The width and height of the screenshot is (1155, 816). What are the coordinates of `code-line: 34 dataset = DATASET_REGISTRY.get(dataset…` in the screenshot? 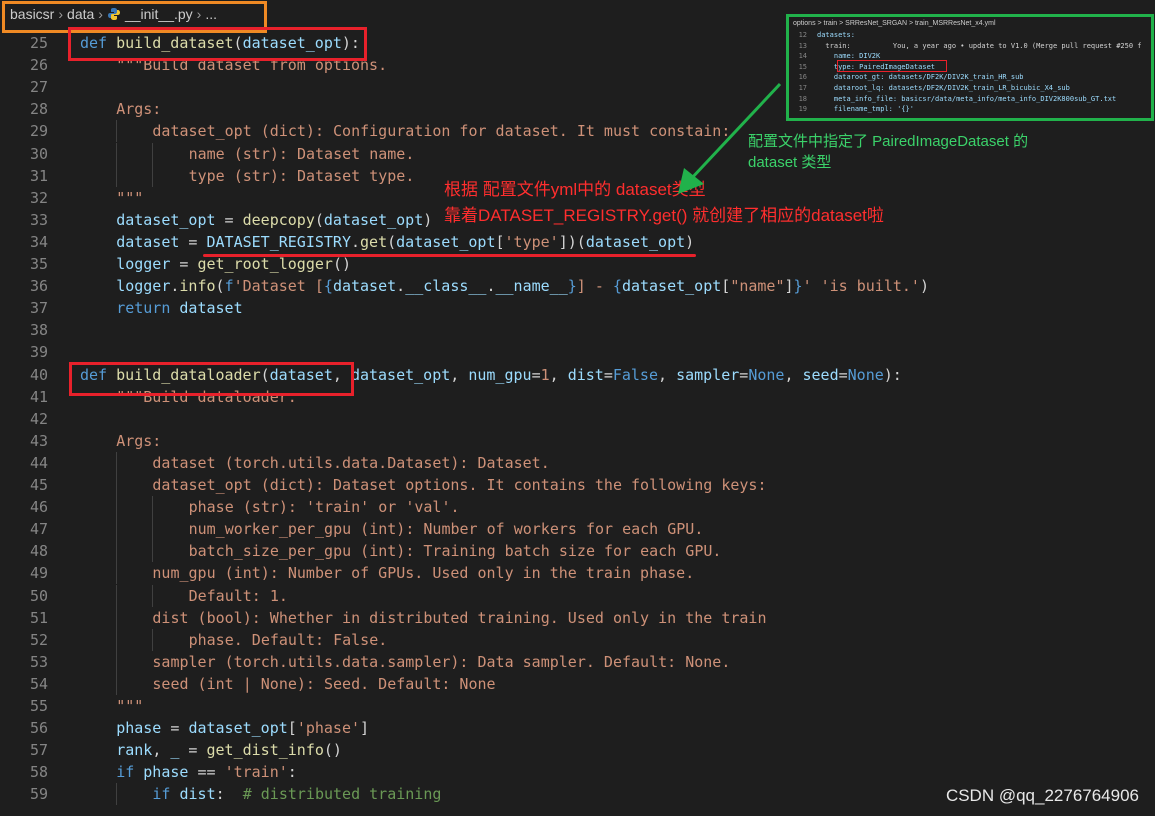 It's located at (577, 242).